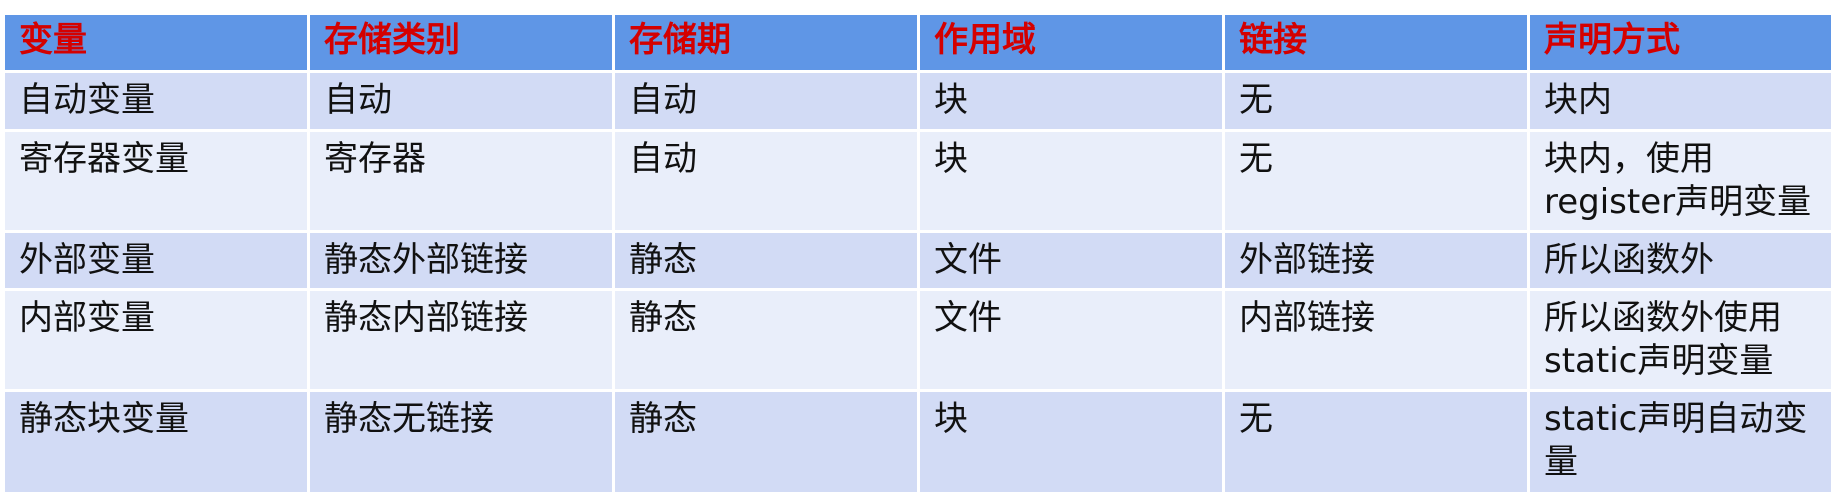  I want to click on table-cell: 静态内部链接, so click(461, 340).